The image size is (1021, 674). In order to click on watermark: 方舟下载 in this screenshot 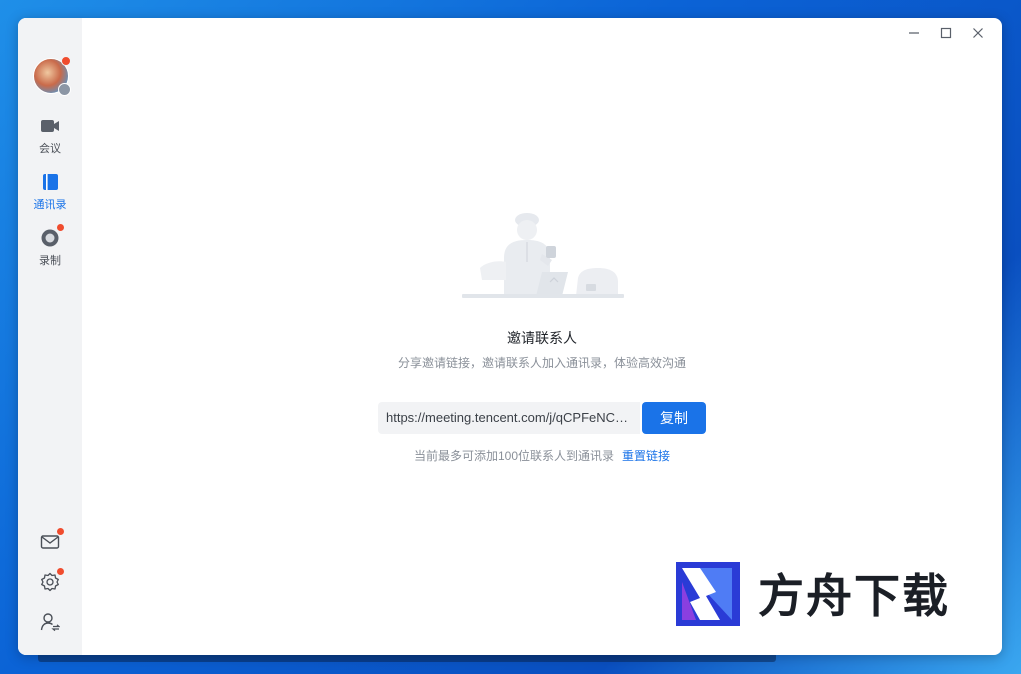, I will do `click(826, 595)`.